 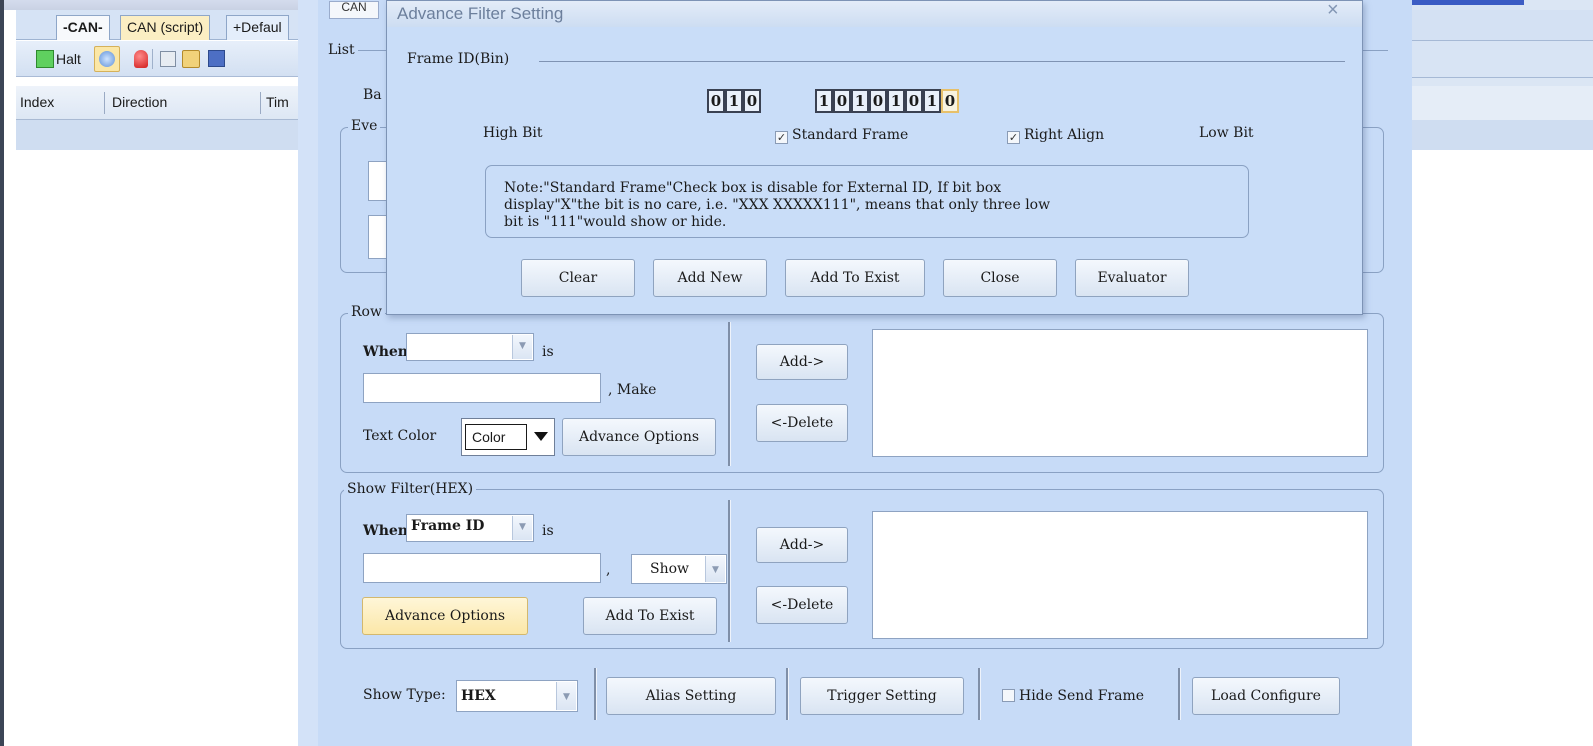 I want to click on row-make-label: , Make, so click(x=632, y=390).